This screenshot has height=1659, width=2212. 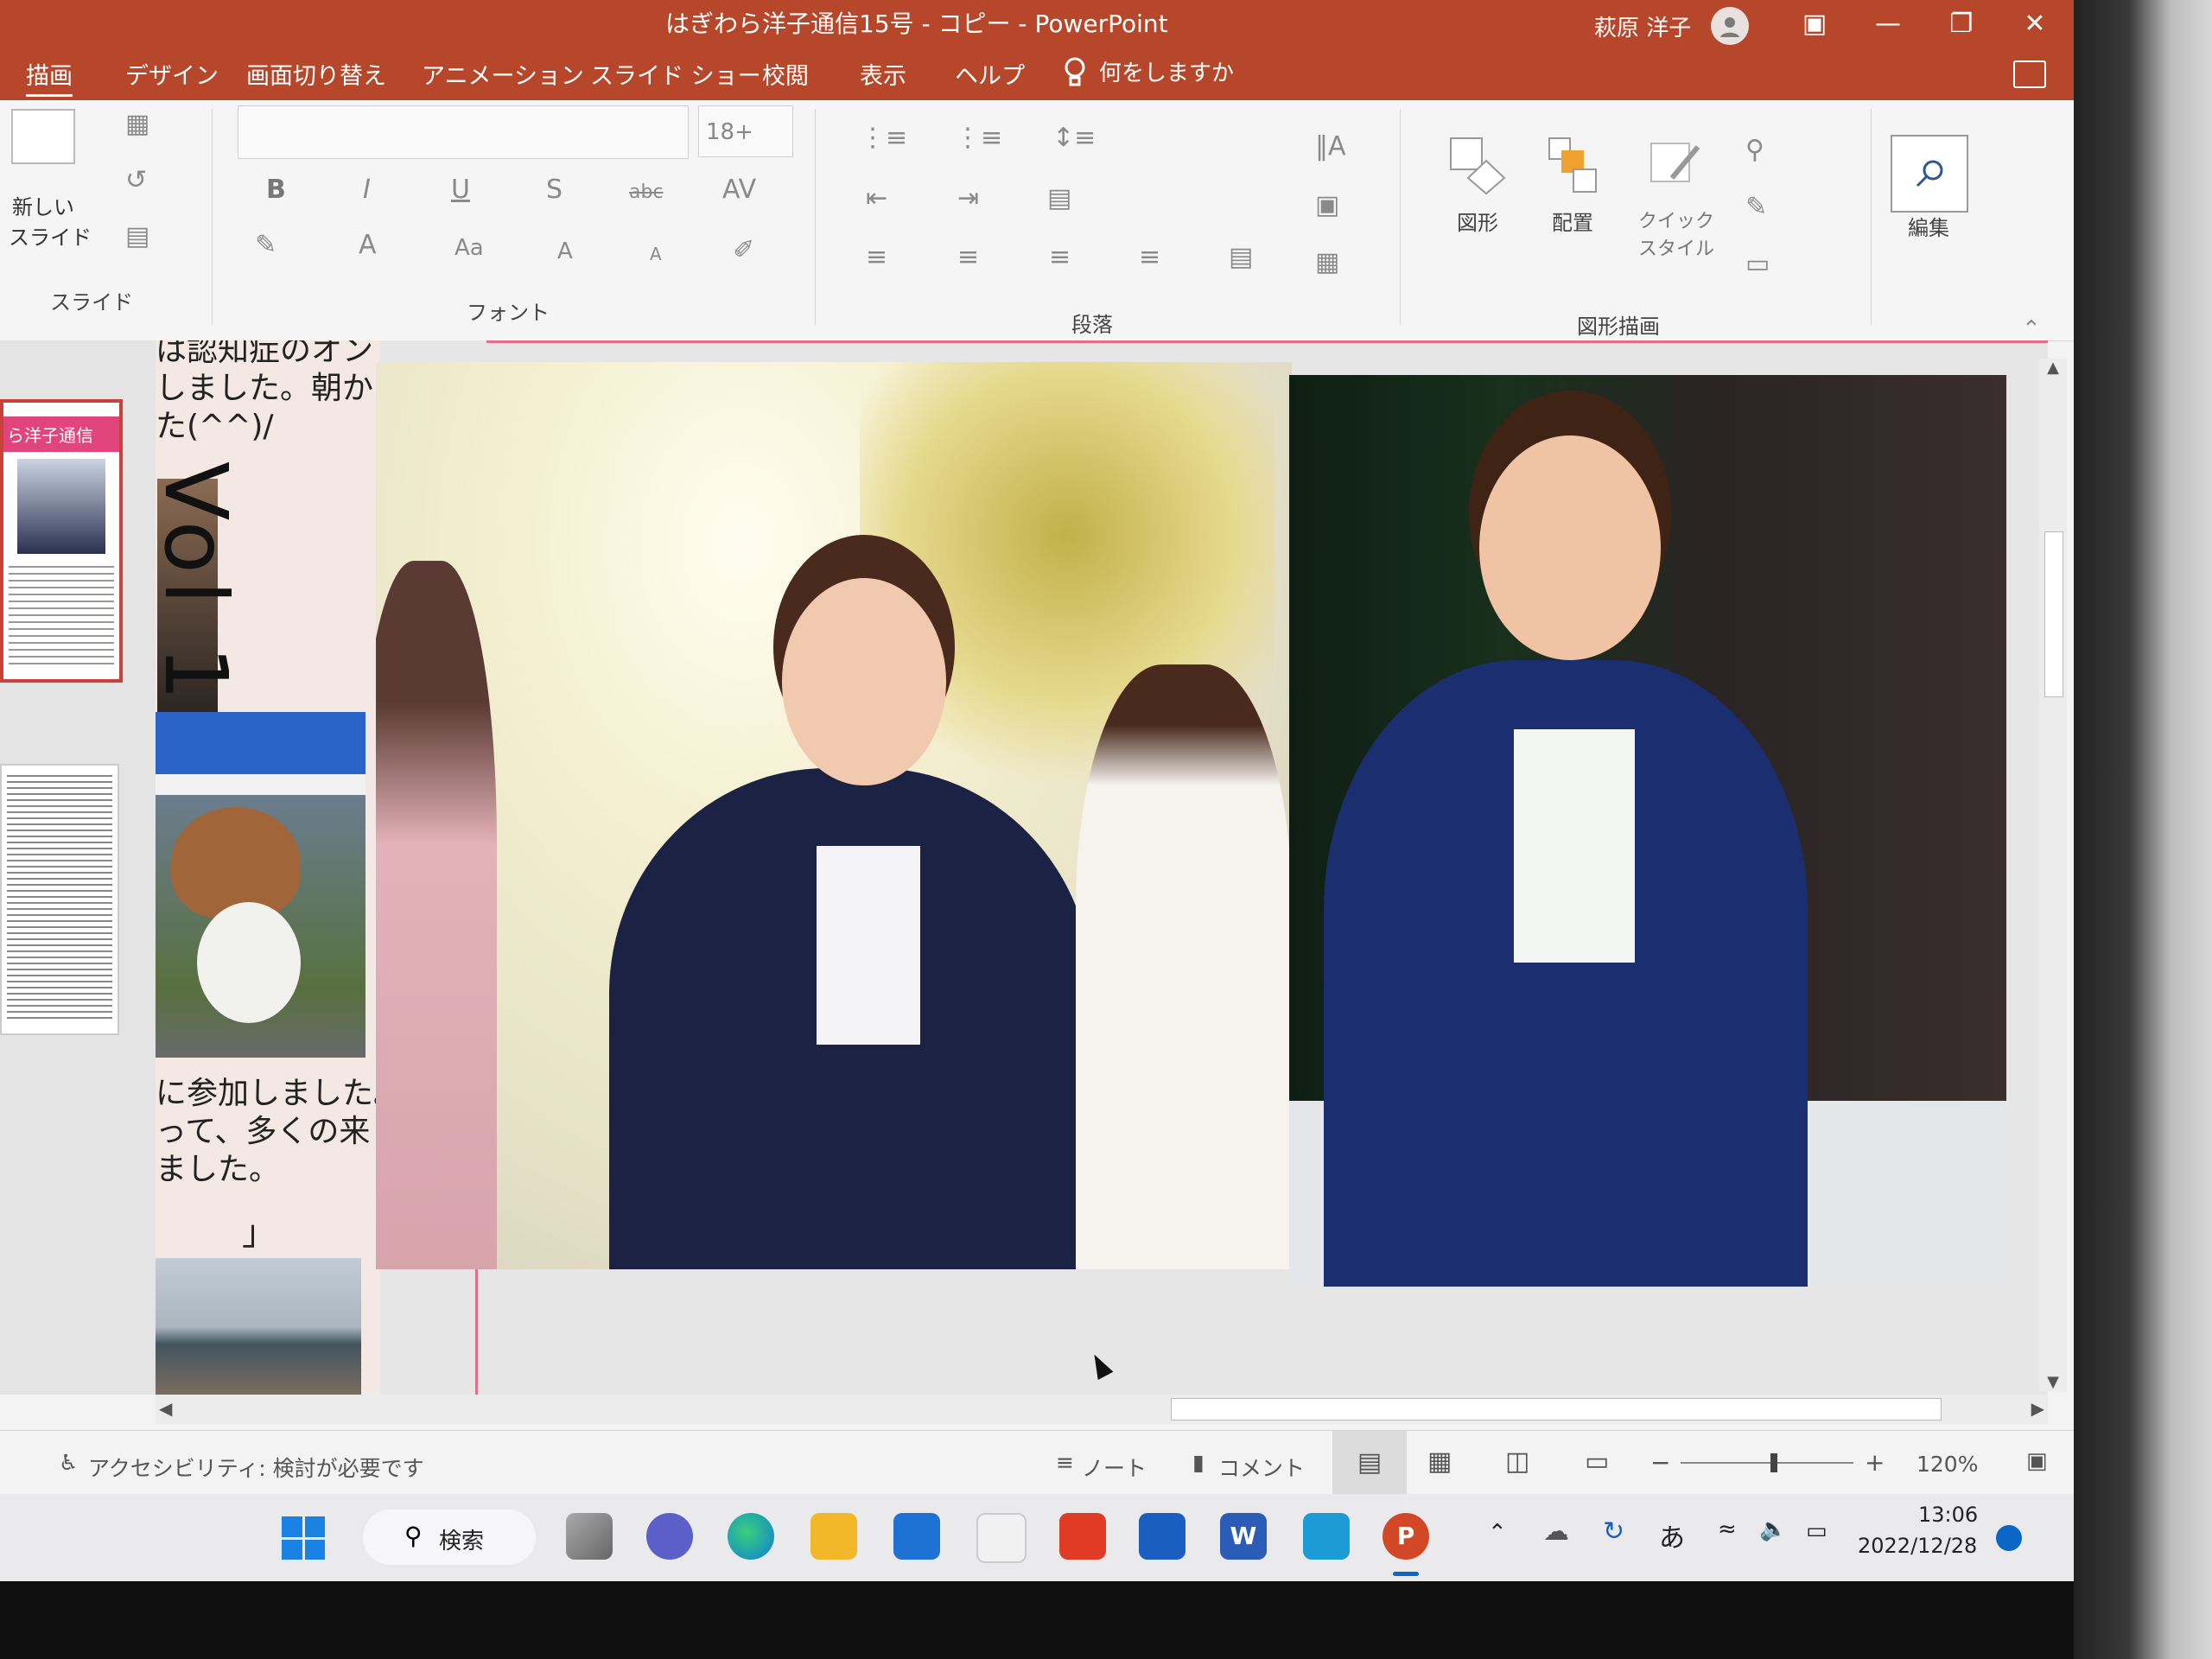 What do you see at coordinates (656, 254) in the screenshot?
I see `shrink-font-button: A` at bounding box center [656, 254].